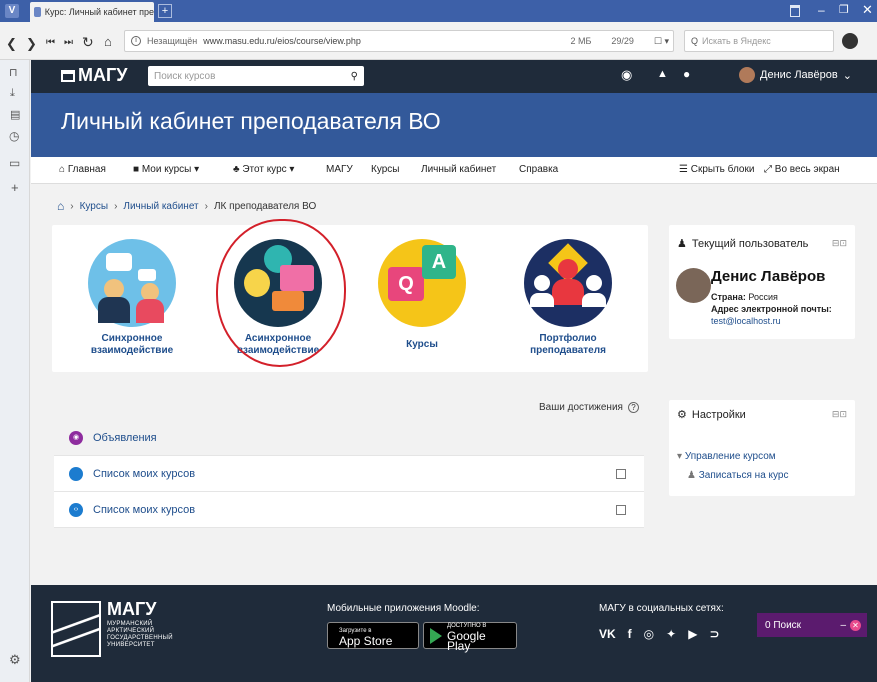  I want to click on user-full-name: Денис Лавёров, so click(768, 276).